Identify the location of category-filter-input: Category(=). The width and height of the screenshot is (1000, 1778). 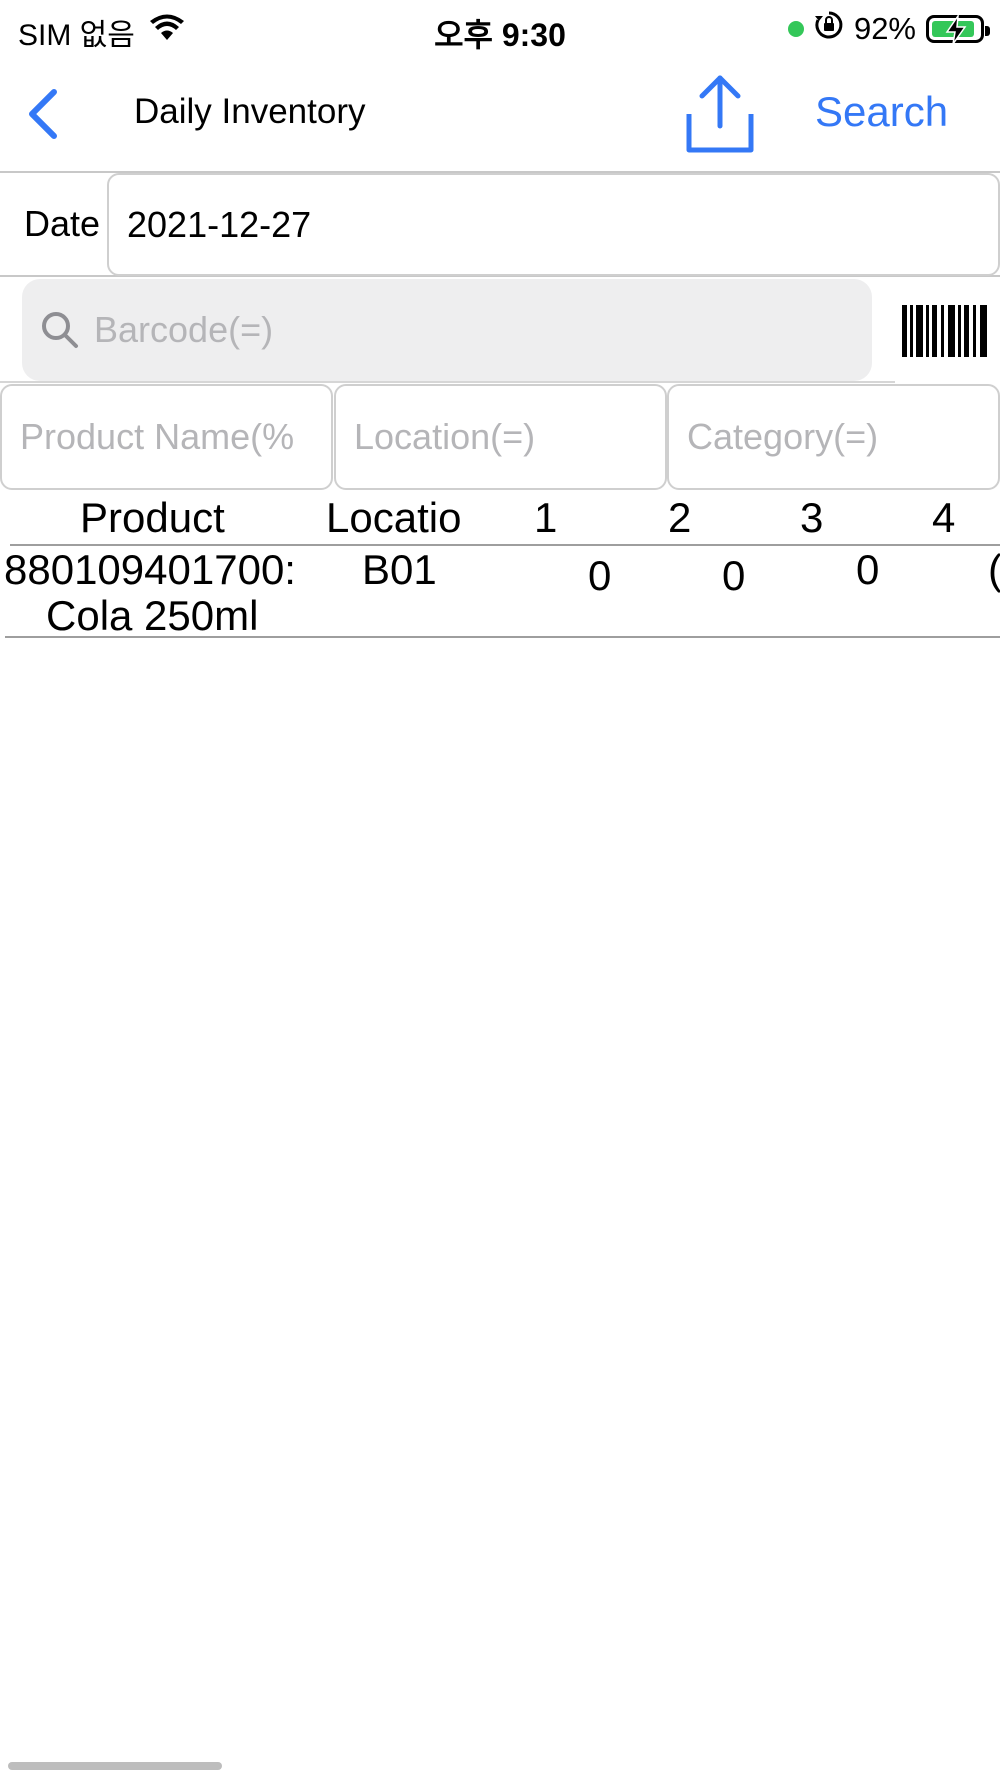
(833, 437).